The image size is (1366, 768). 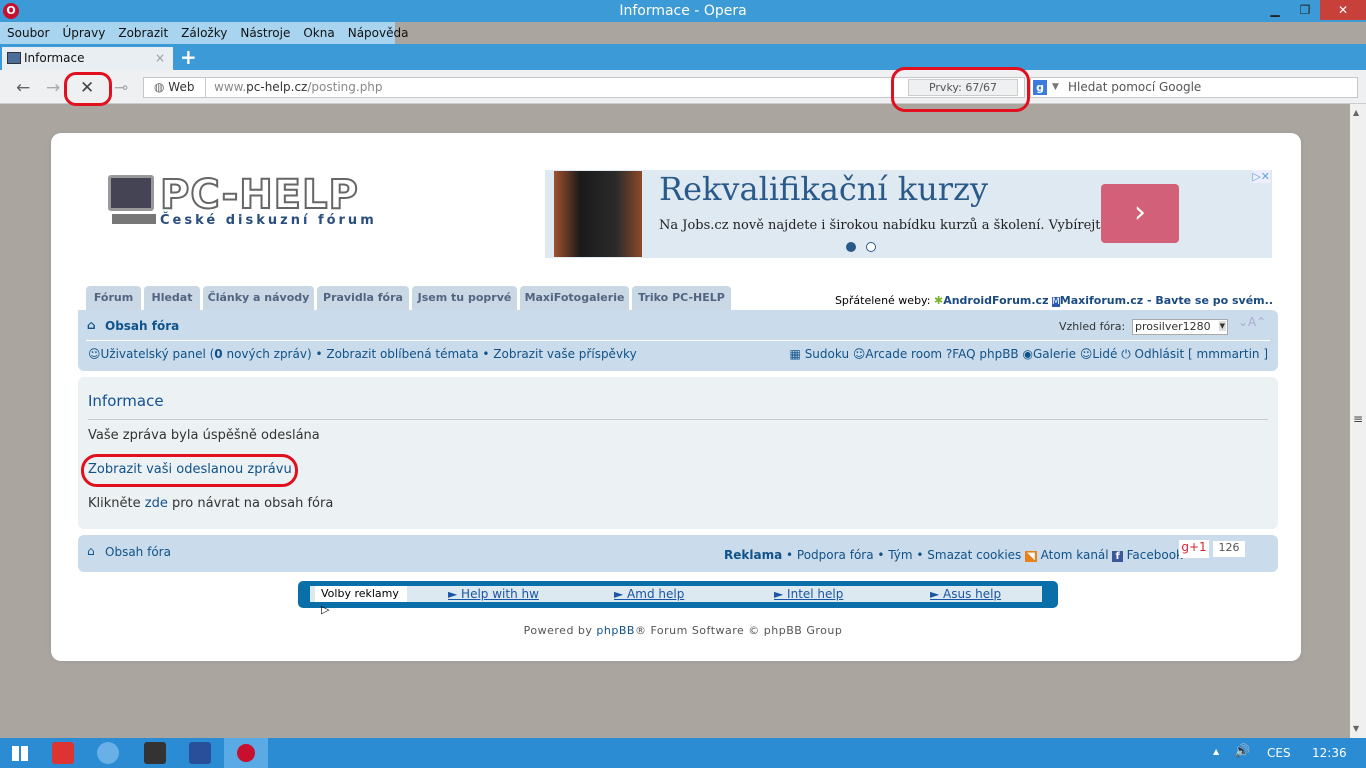 What do you see at coordinates (200, 753) in the screenshot?
I see `save-app-icon` at bounding box center [200, 753].